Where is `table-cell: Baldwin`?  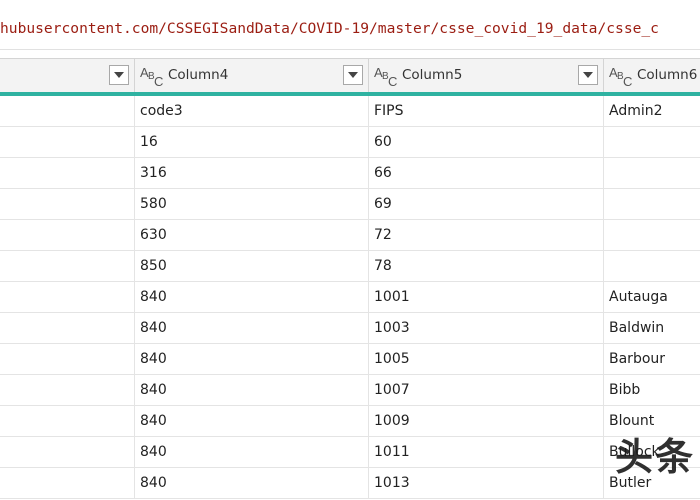 table-cell: Baldwin is located at coordinates (652, 328).